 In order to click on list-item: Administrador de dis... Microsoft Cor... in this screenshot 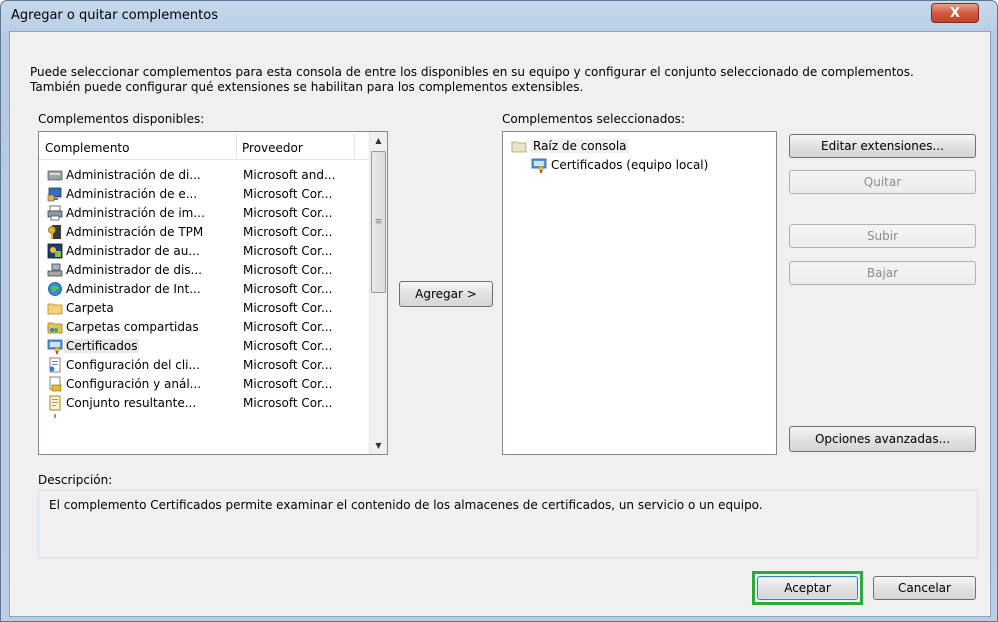, I will do `click(204, 270)`.